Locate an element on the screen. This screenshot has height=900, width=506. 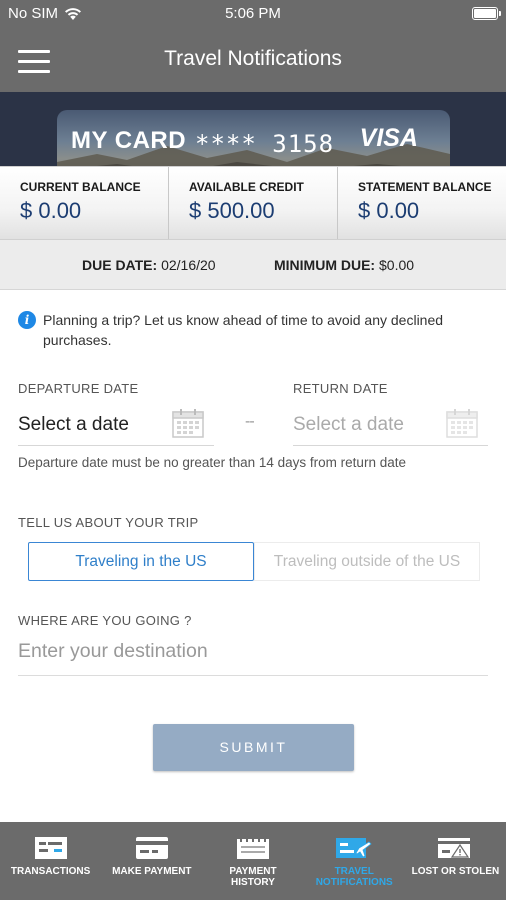
minimum-due: MINIMUM DUE: $0.00 is located at coordinates (344, 265).